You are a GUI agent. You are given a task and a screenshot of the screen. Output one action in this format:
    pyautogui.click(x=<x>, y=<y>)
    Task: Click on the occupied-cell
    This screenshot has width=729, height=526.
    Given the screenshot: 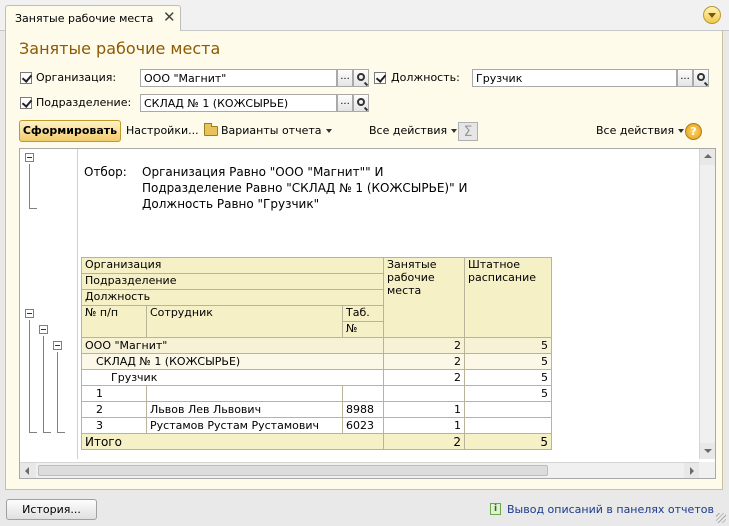 What is the action you would take?
    pyautogui.click(x=424, y=393)
    